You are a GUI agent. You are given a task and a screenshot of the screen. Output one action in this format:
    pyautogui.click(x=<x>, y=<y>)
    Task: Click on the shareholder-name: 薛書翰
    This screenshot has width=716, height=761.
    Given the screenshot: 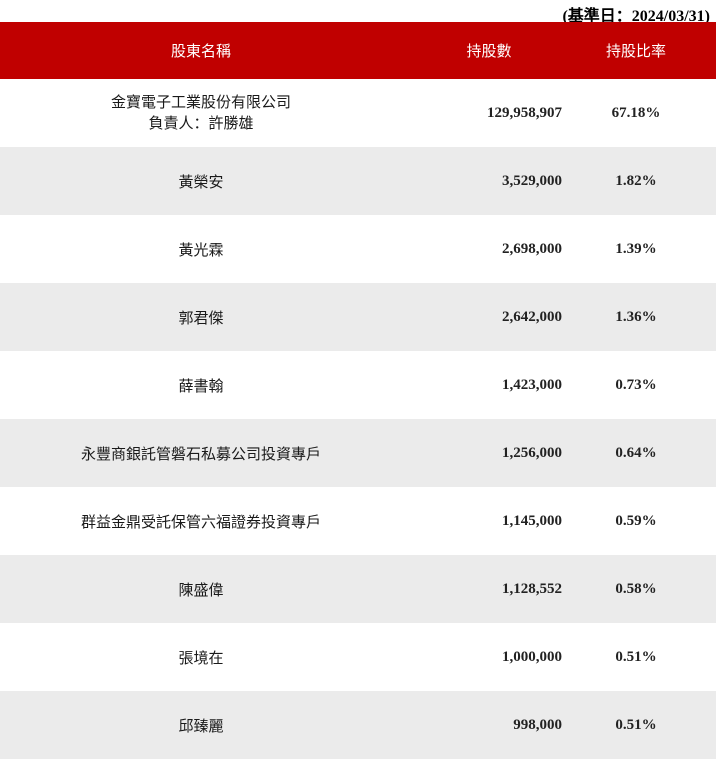 What is the action you would take?
    pyautogui.click(x=201, y=385)
    